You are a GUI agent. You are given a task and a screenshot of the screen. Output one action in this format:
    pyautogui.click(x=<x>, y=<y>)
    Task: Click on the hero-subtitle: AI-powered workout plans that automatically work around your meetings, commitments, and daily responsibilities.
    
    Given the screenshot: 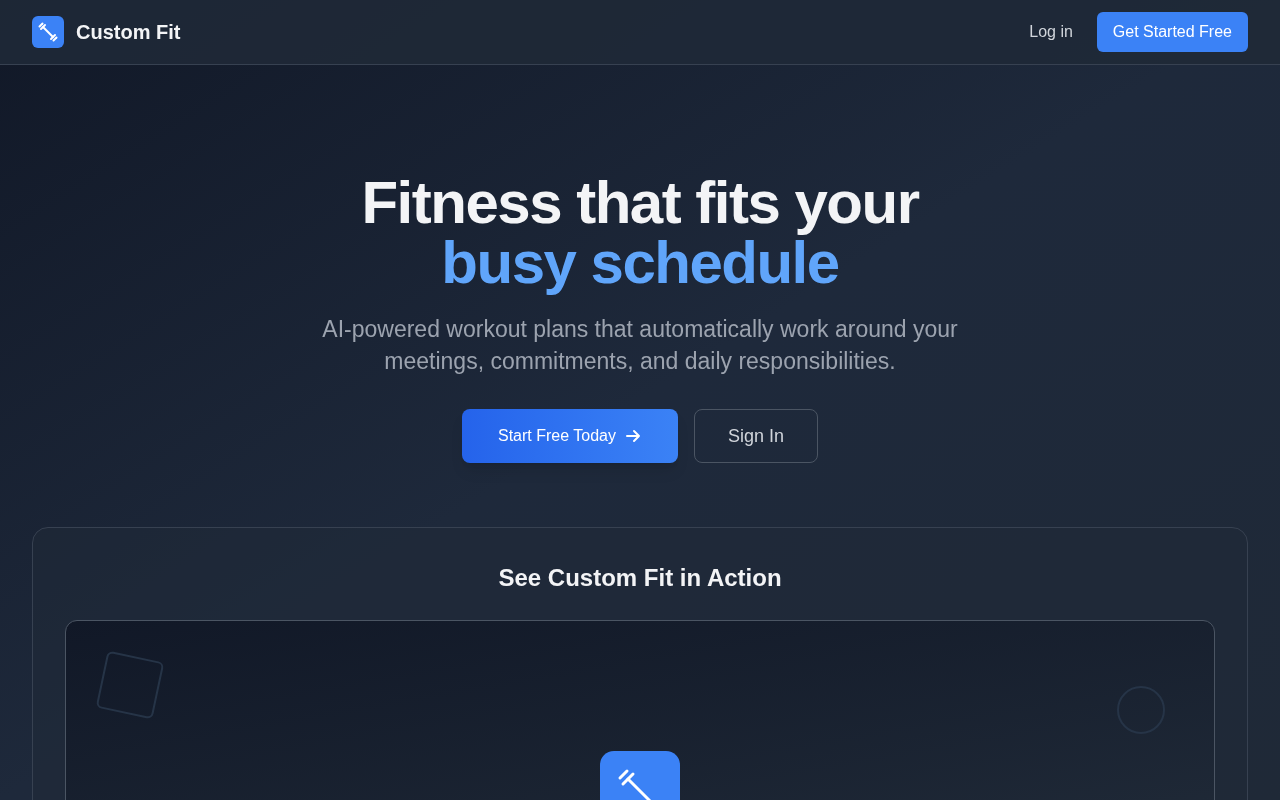 What is the action you would take?
    pyautogui.click(x=640, y=345)
    